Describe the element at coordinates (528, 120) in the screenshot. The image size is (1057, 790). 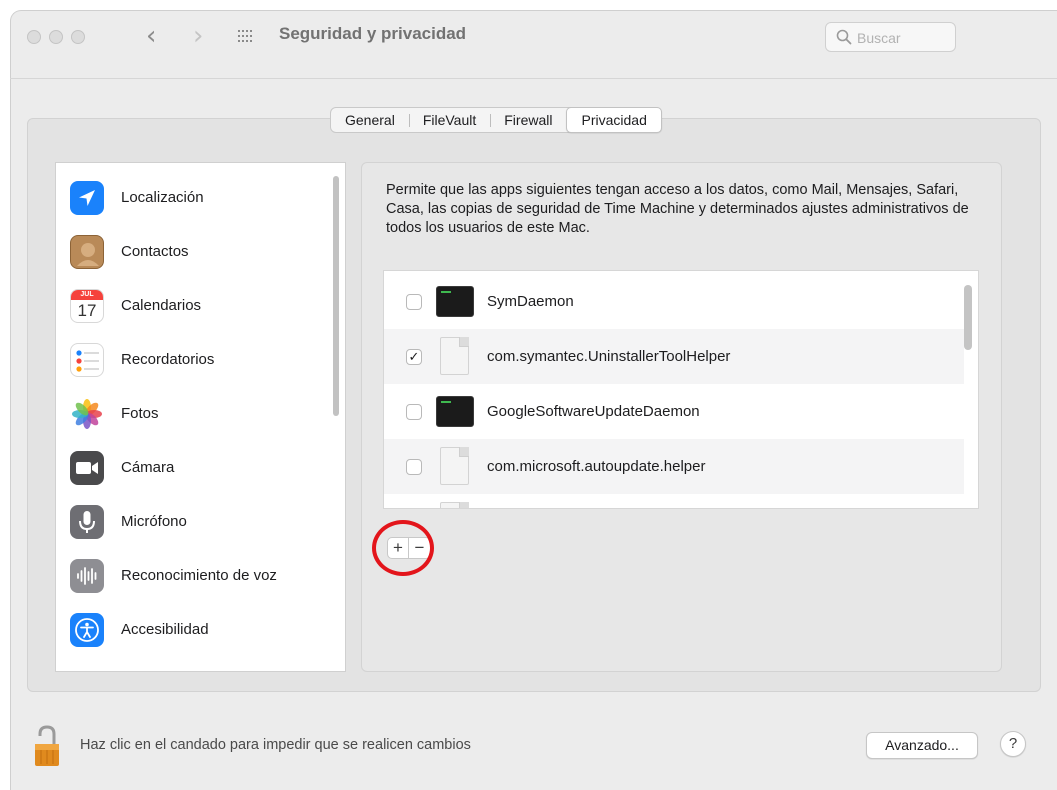
I see `tab-firewall: Firewall` at that location.